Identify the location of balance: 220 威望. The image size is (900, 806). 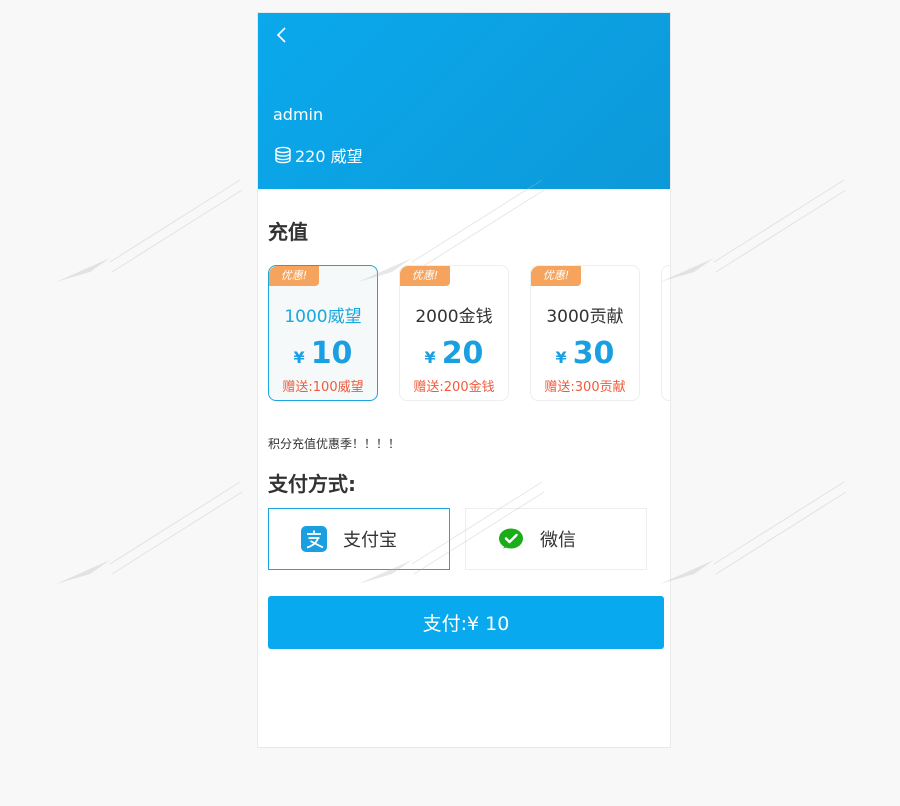
(318, 155).